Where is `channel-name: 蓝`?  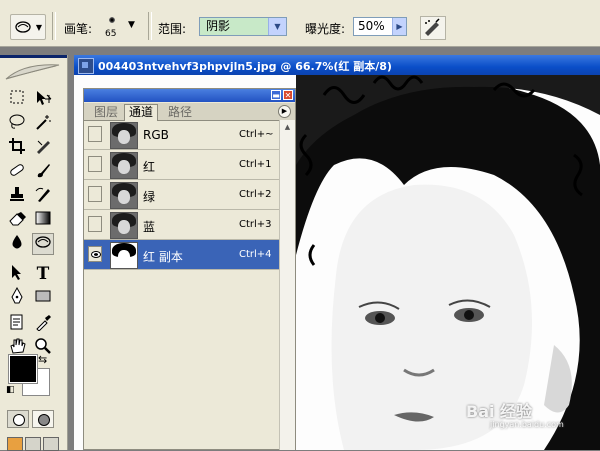 channel-name: 蓝 is located at coordinates (149, 227).